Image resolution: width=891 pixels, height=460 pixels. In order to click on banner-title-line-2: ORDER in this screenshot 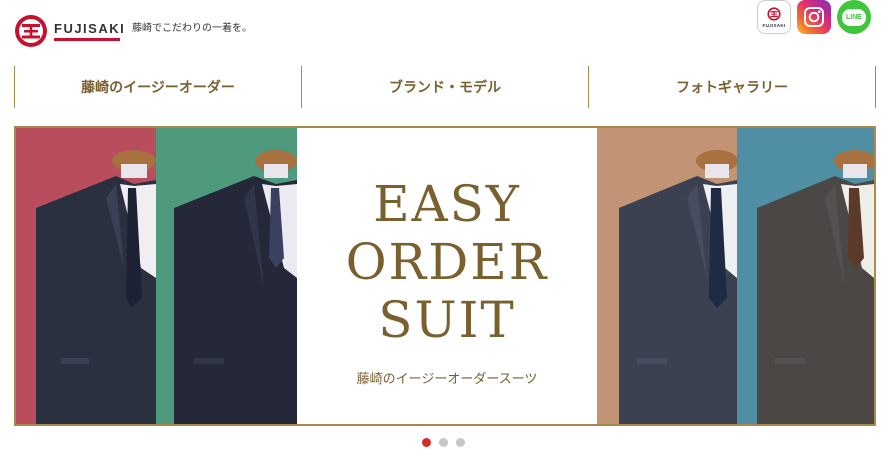, I will do `click(447, 262)`.